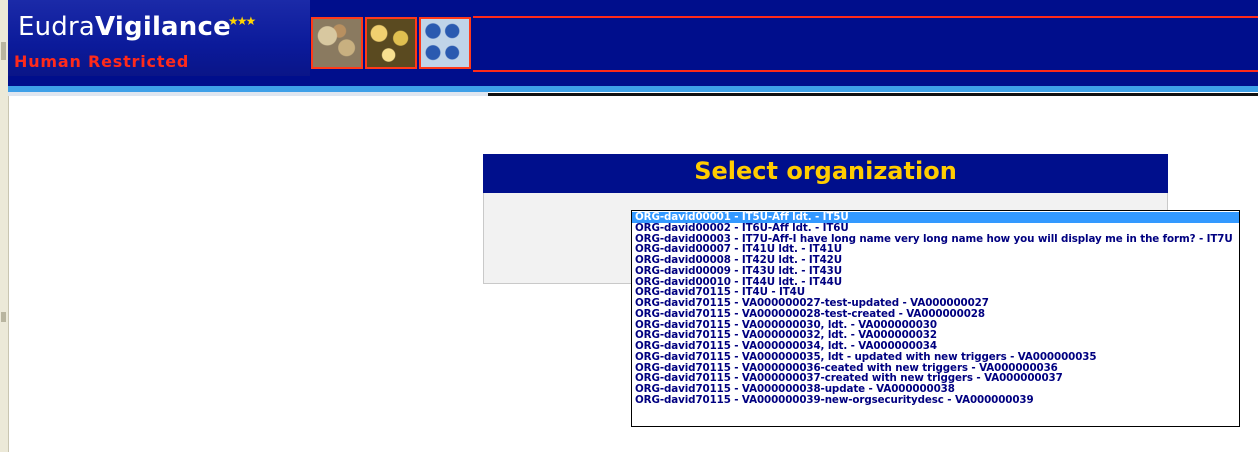 This screenshot has width=1258, height=452. What do you see at coordinates (935, 249) in the screenshot?
I see `organization-option: ORG-david00007 - IT41U ldt. - IT41U` at bounding box center [935, 249].